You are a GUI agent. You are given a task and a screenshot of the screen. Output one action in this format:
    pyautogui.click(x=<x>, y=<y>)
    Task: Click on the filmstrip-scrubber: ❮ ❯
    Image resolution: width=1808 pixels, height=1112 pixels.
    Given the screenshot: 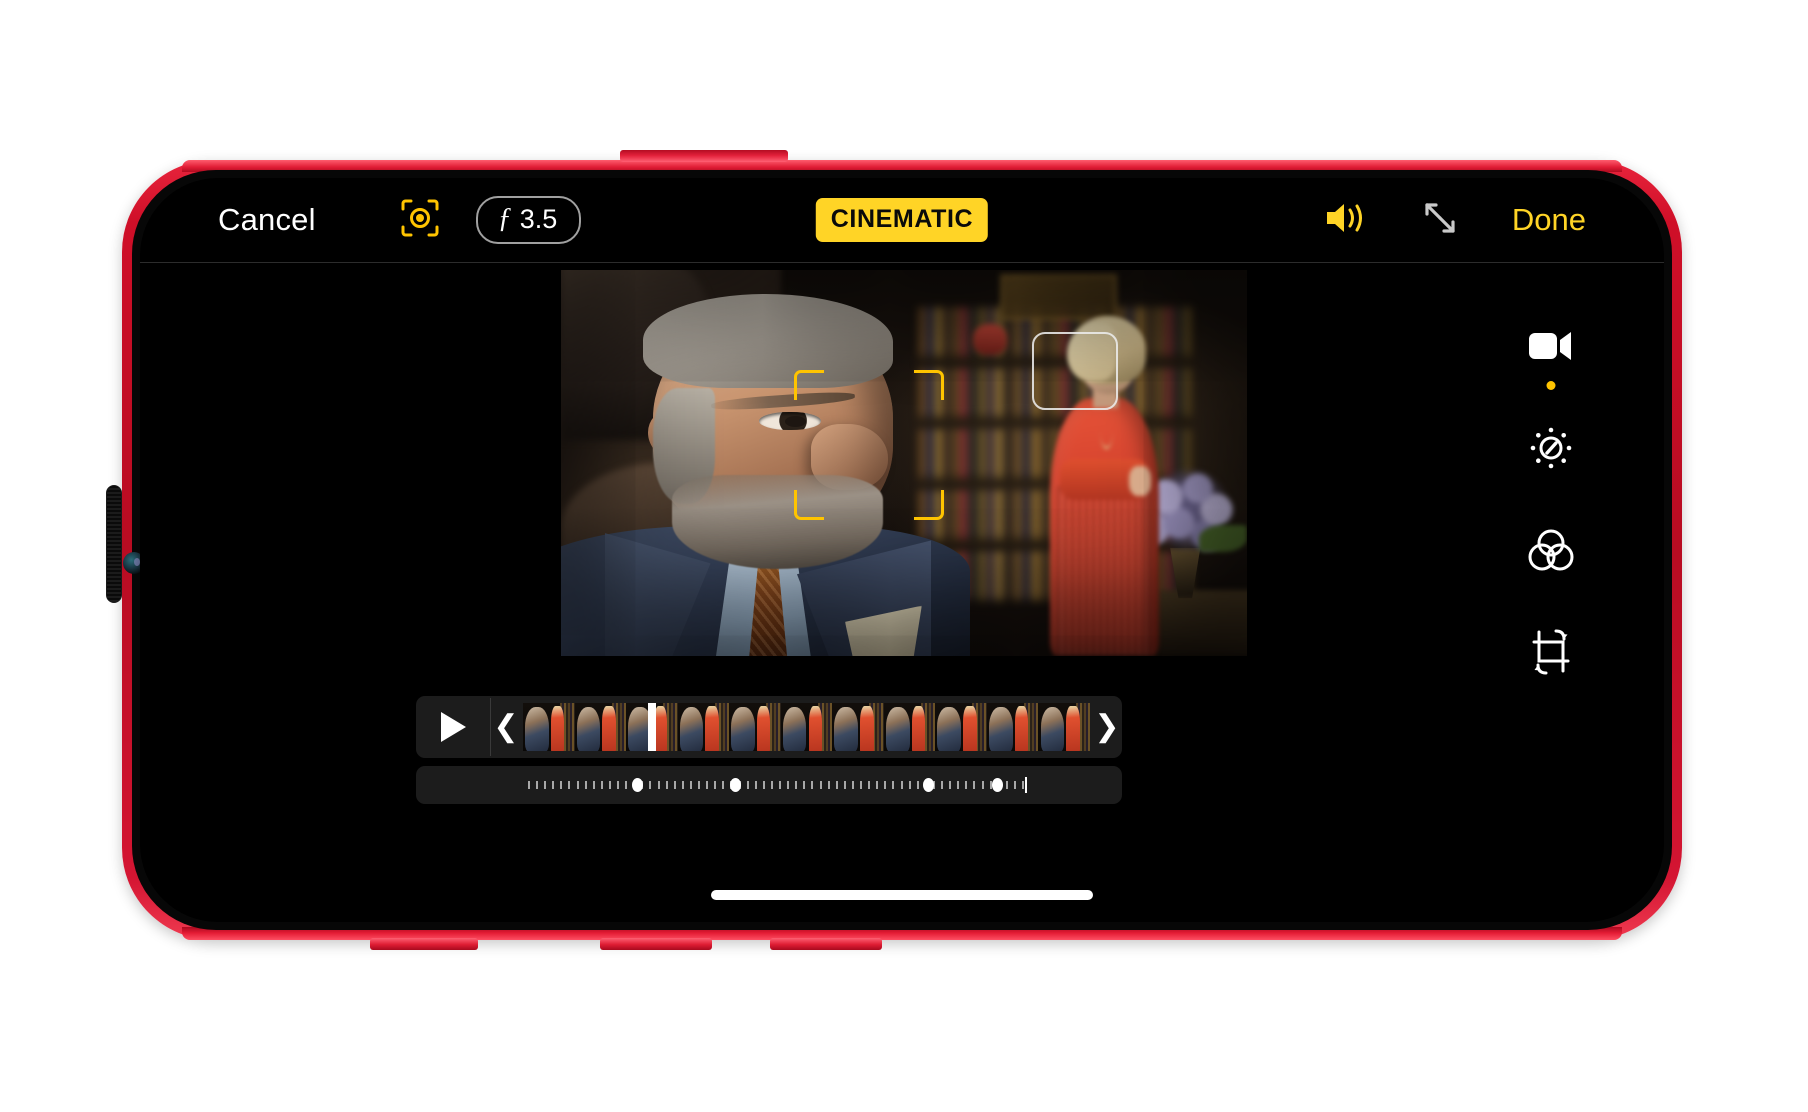 What is the action you would take?
    pyautogui.click(x=769, y=727)
    